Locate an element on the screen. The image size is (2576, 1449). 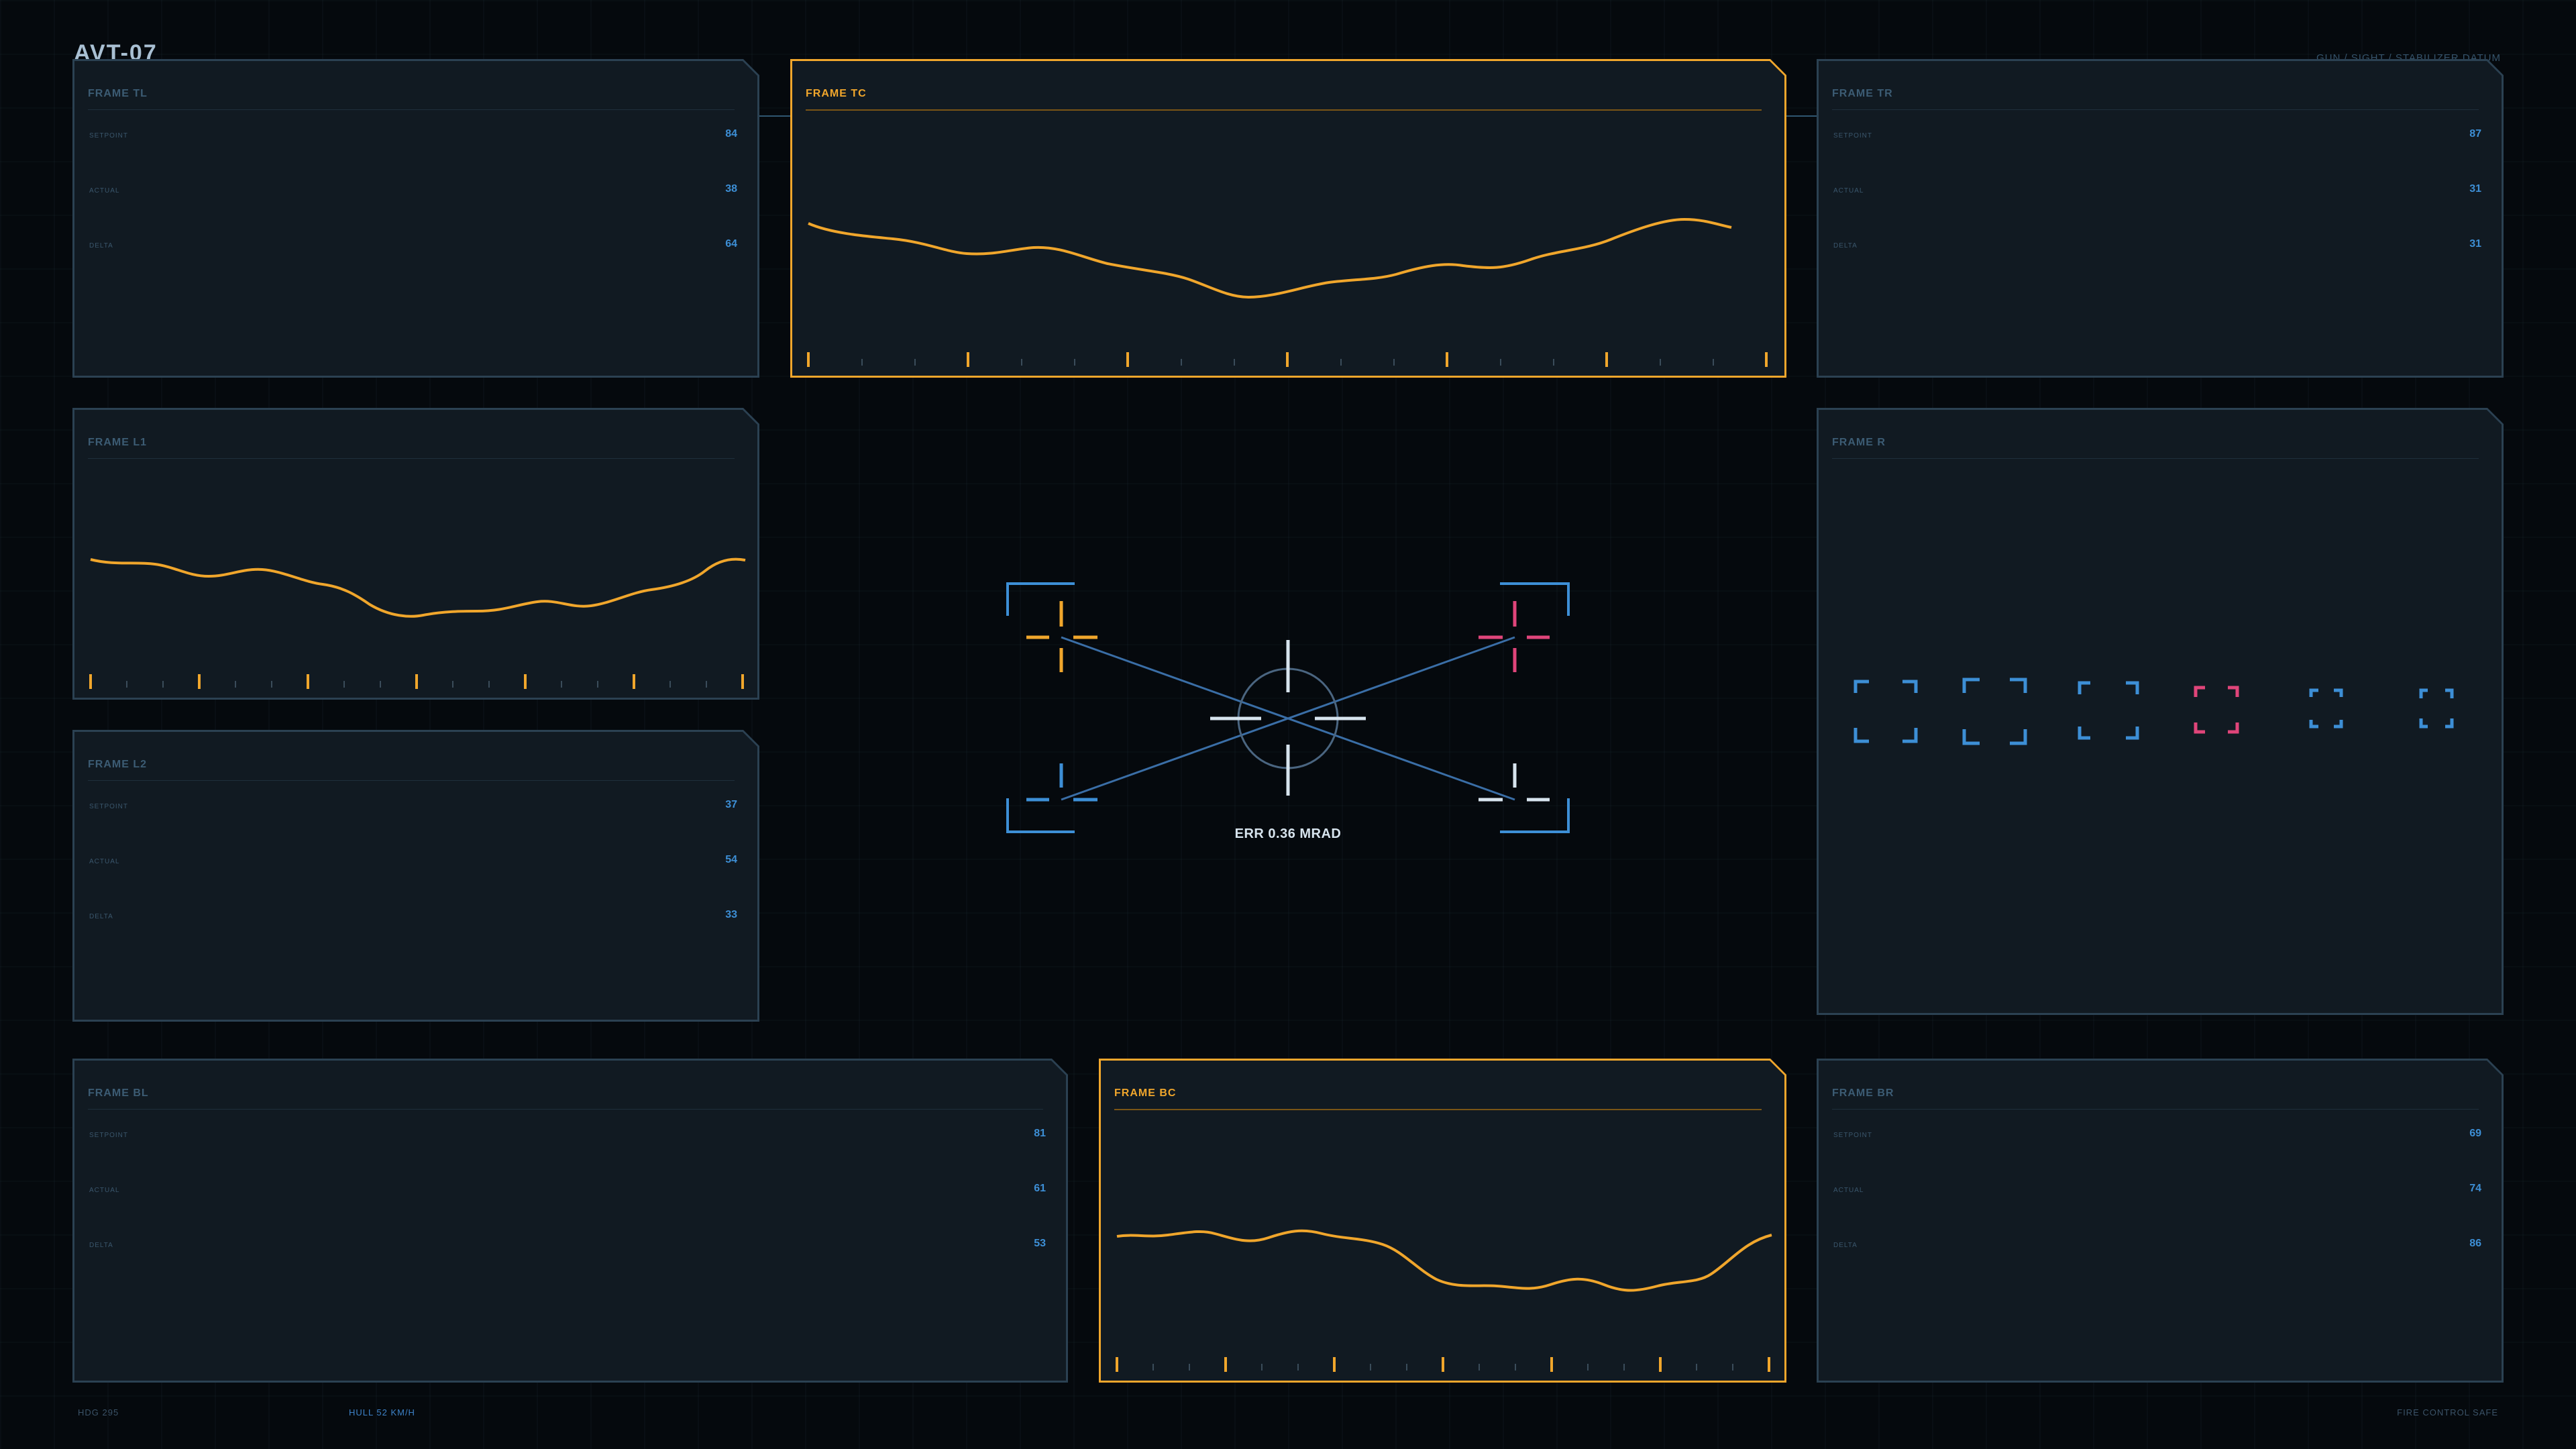
frame-l2-rule is located at coordinates (411, 780).